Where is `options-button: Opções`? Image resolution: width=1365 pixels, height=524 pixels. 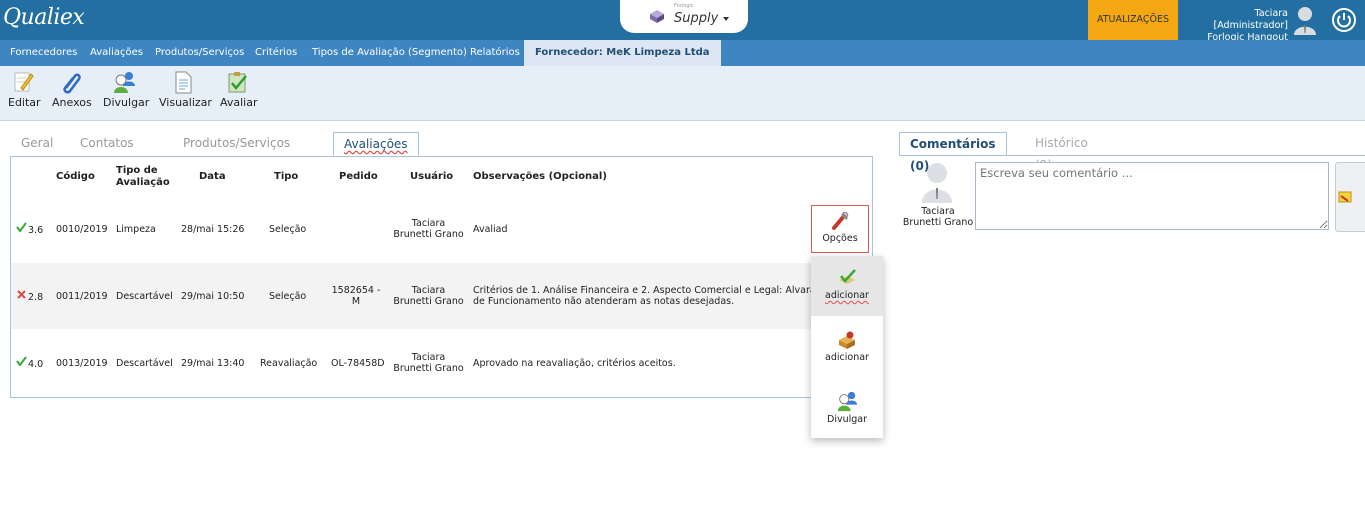
options-button: Opções is located at coordinates (840, 229).